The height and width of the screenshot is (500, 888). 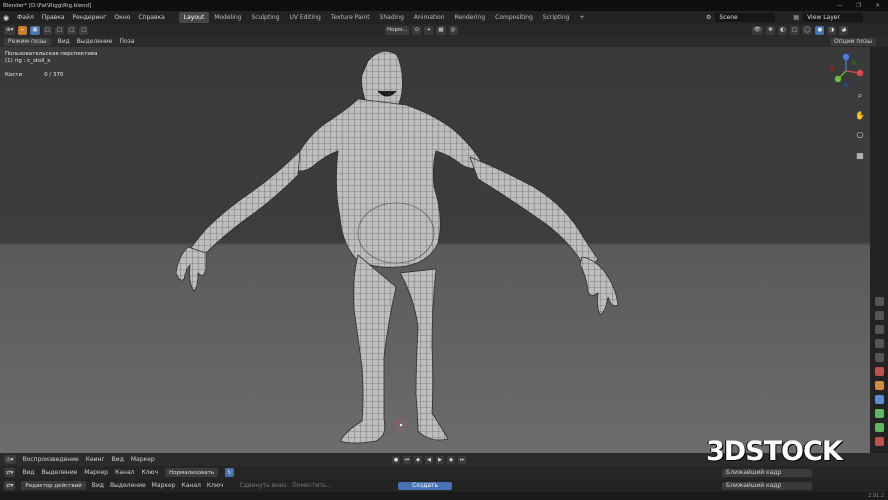 I want to click on select-box-icon: ▣, so click(x=35, y=30).